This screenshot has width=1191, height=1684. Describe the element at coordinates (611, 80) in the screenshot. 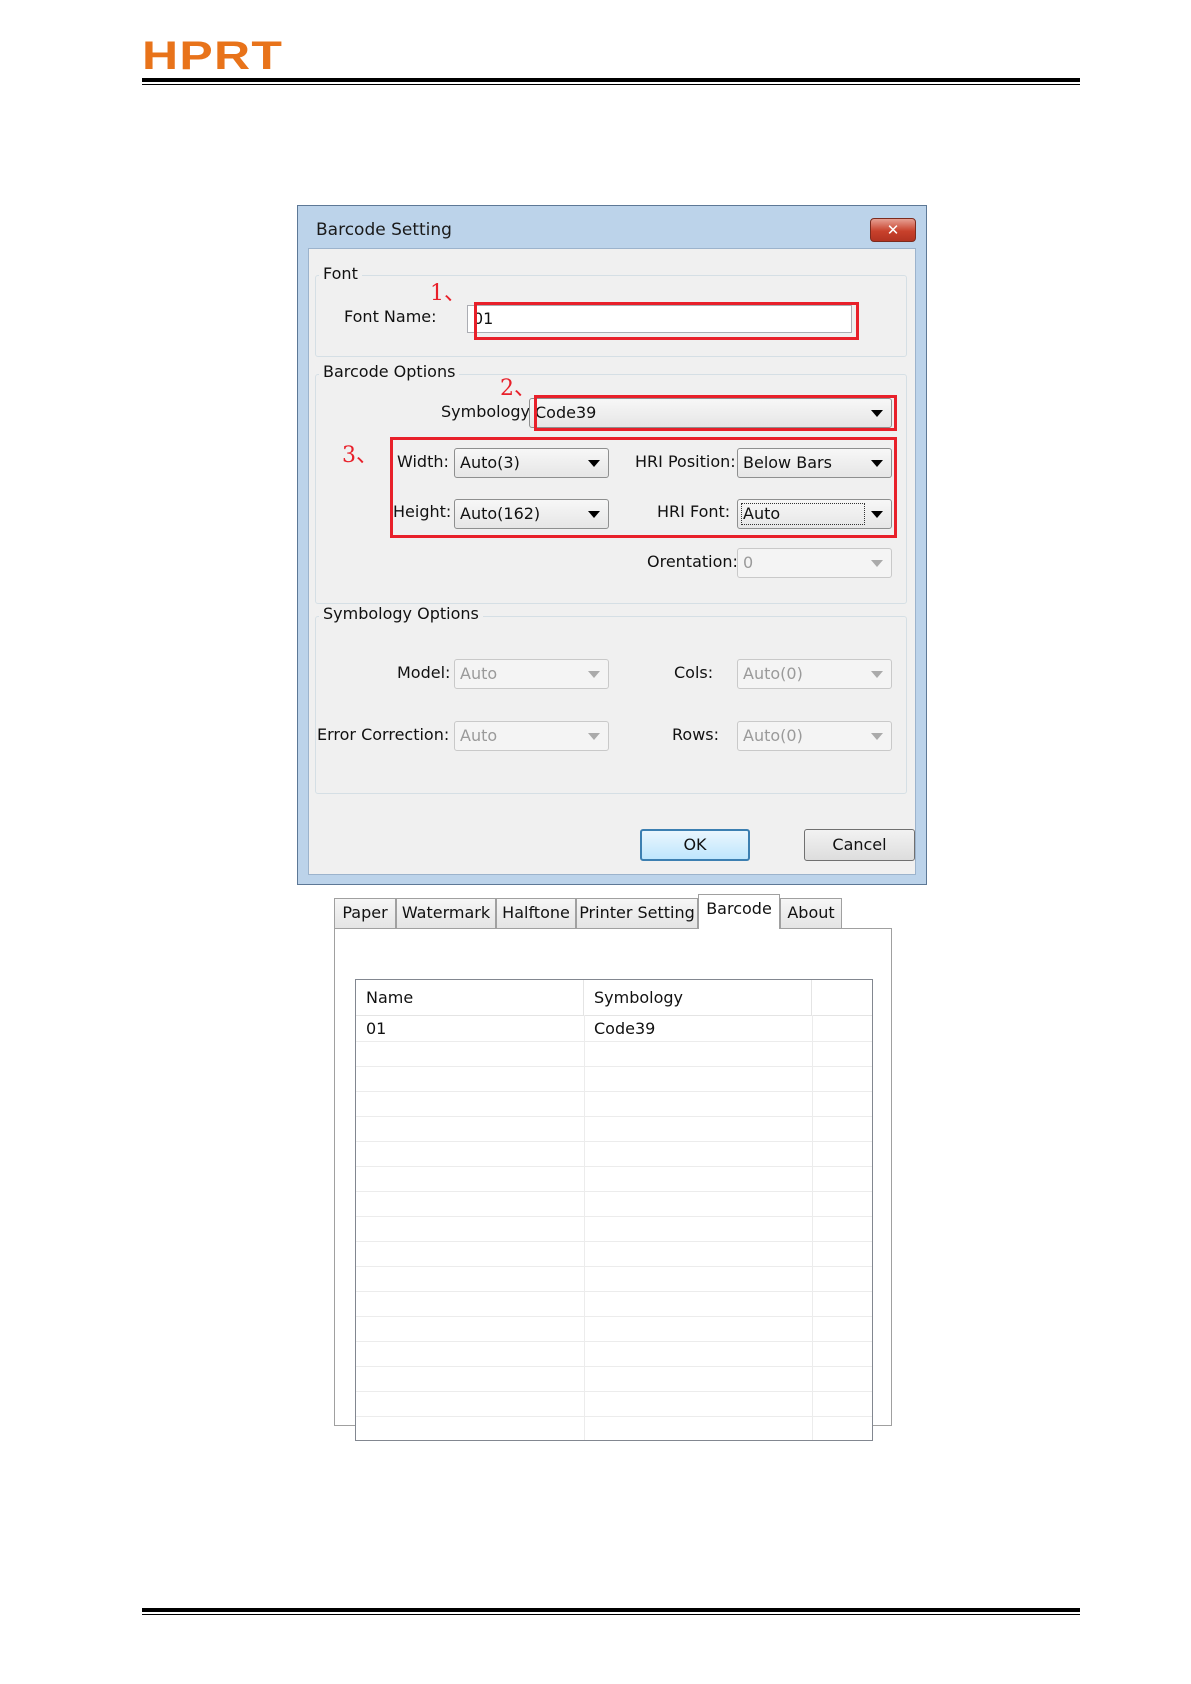

I see `header-rule` at that location.